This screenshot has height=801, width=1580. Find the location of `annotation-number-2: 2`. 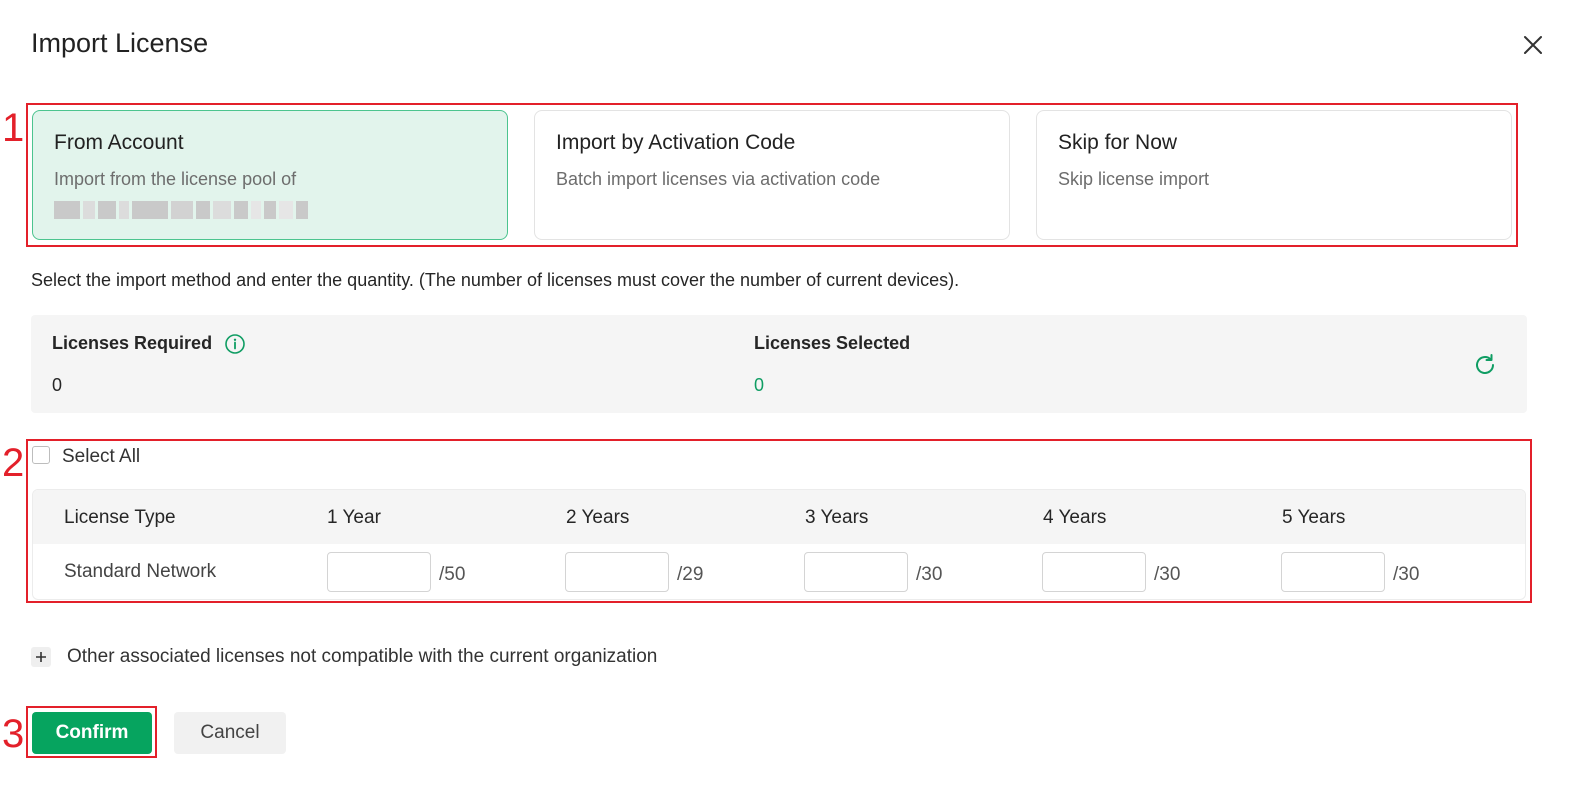

annotation-number-2: 2 is located at coordinates (13, 463).